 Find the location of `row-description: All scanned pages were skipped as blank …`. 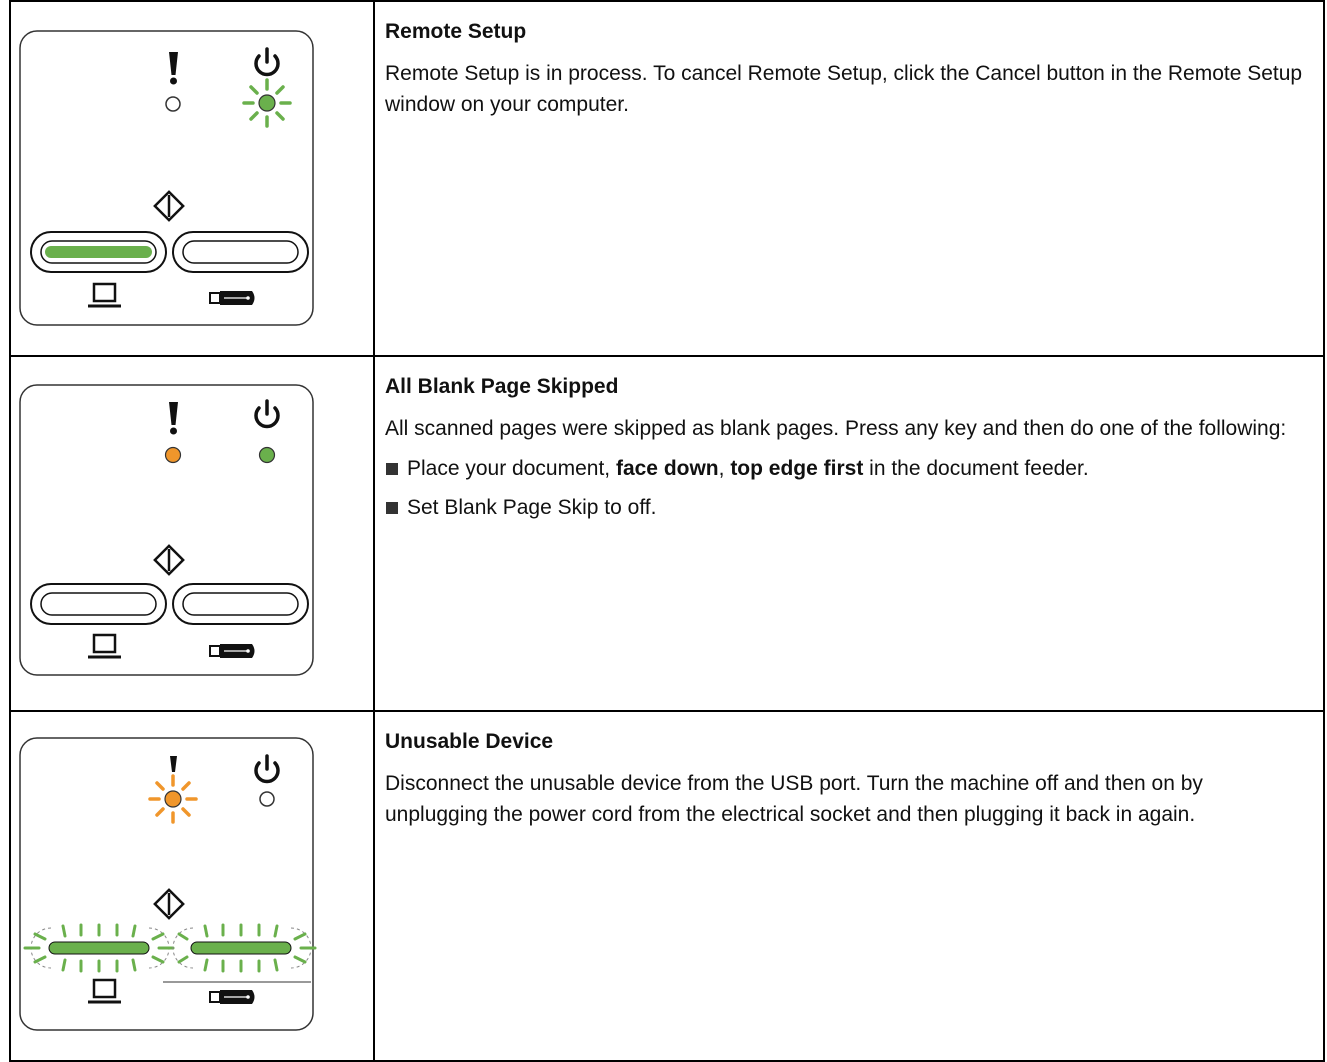

row-description: All scanned pages were skipped as blank … is located at coordinates (836, 428).